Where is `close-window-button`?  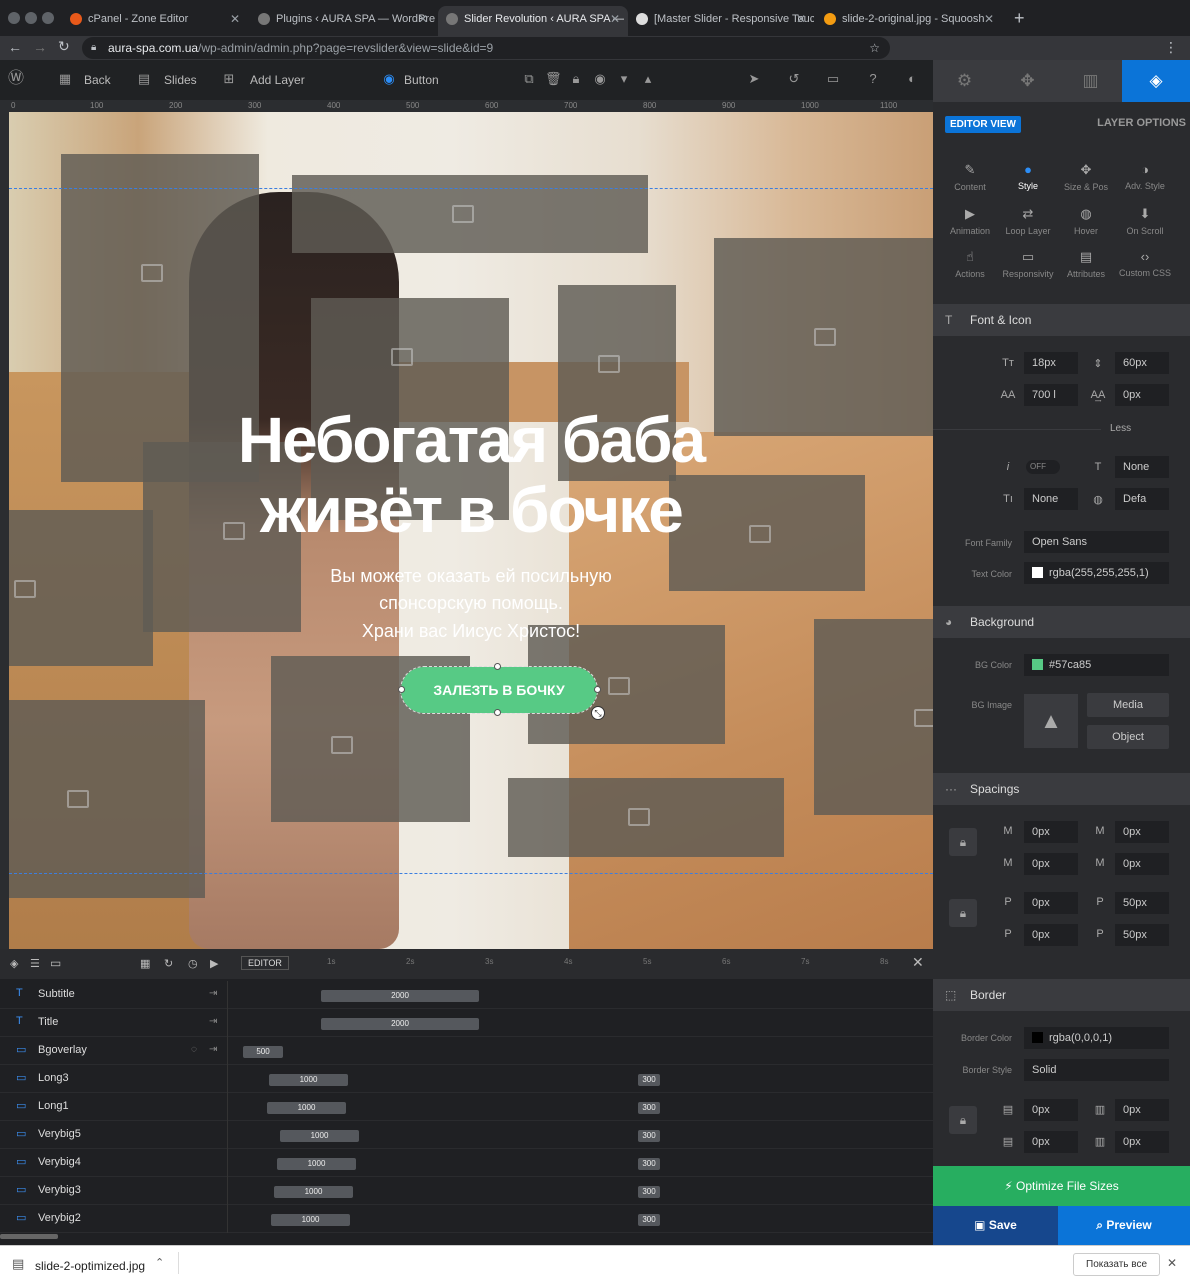
close-window-button is located at coordinates (14, 18).